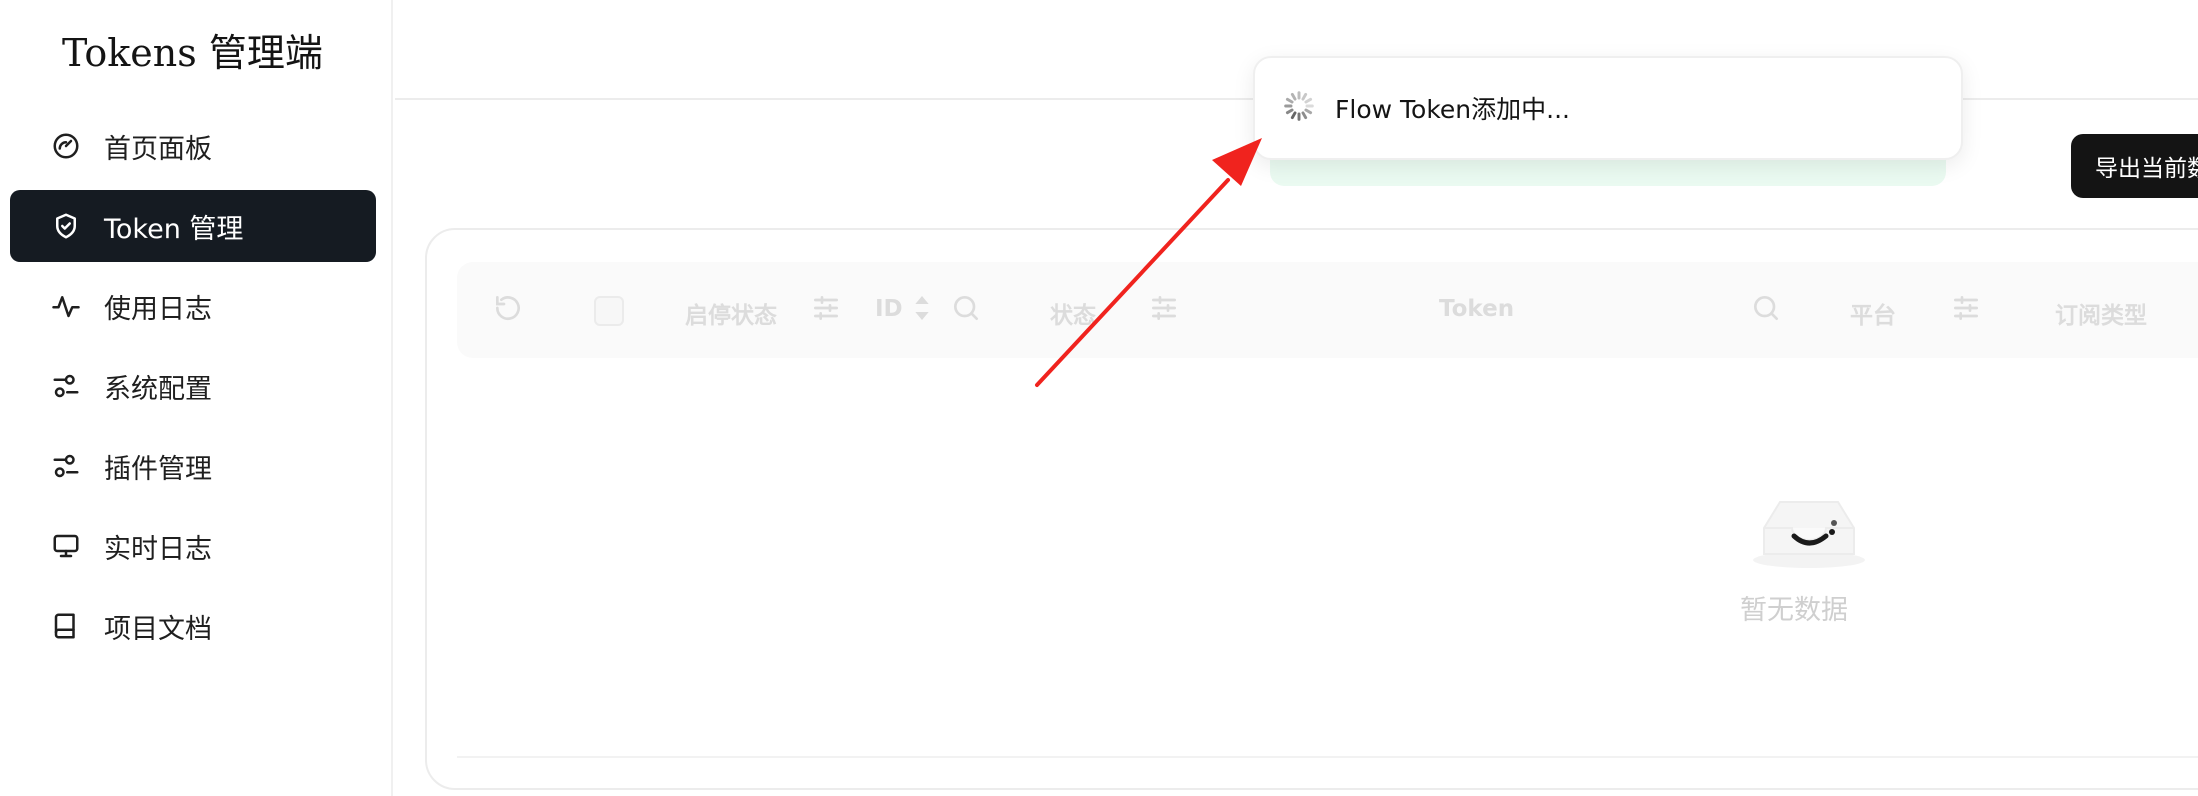  I want to click on sidebar-item-label: 插件管理, so click(158, 469).